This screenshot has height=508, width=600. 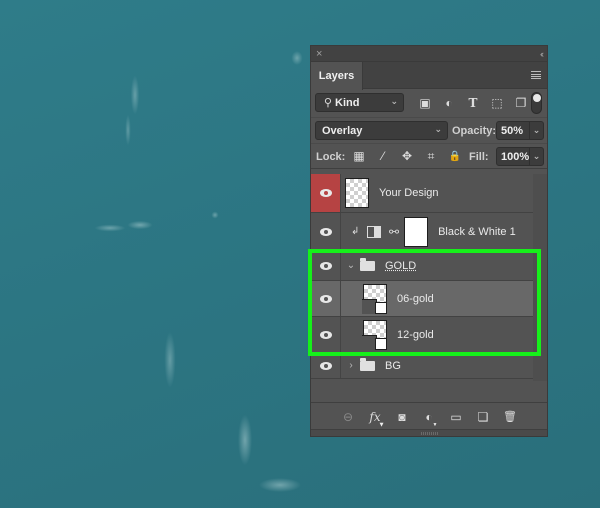 What do you see at coordinates (536, 156) in the screenshot?
I see `fill-dropdown-icon: ⌄` at bounding box center [536, 156].